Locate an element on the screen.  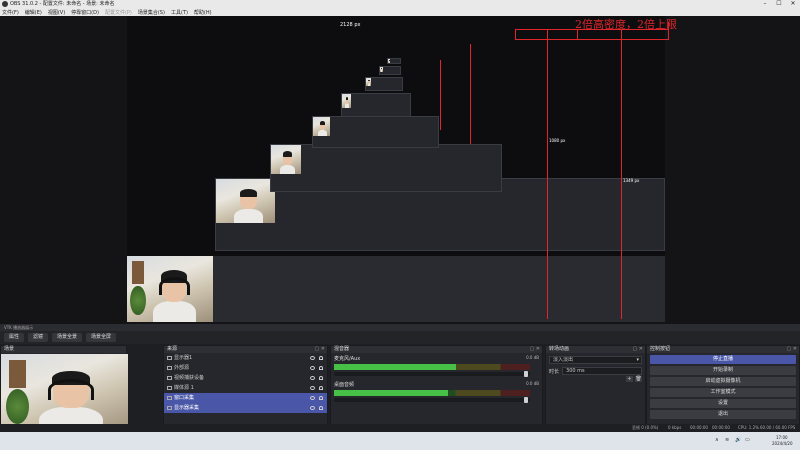
menu-item-2: 视图(V) is located at coordinates (56, 12).